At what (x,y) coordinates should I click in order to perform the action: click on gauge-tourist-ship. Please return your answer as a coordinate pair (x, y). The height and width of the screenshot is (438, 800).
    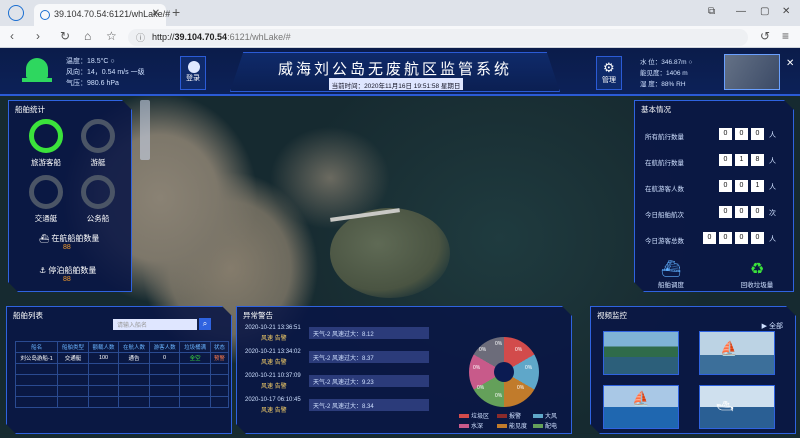
    Looking at the image, I should click on (46, 136).